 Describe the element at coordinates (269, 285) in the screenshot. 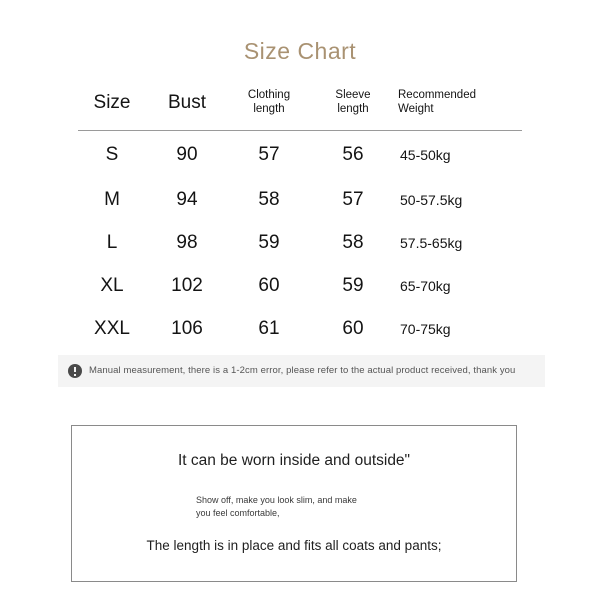

I see `cell-clothing-length: 60` at that location.